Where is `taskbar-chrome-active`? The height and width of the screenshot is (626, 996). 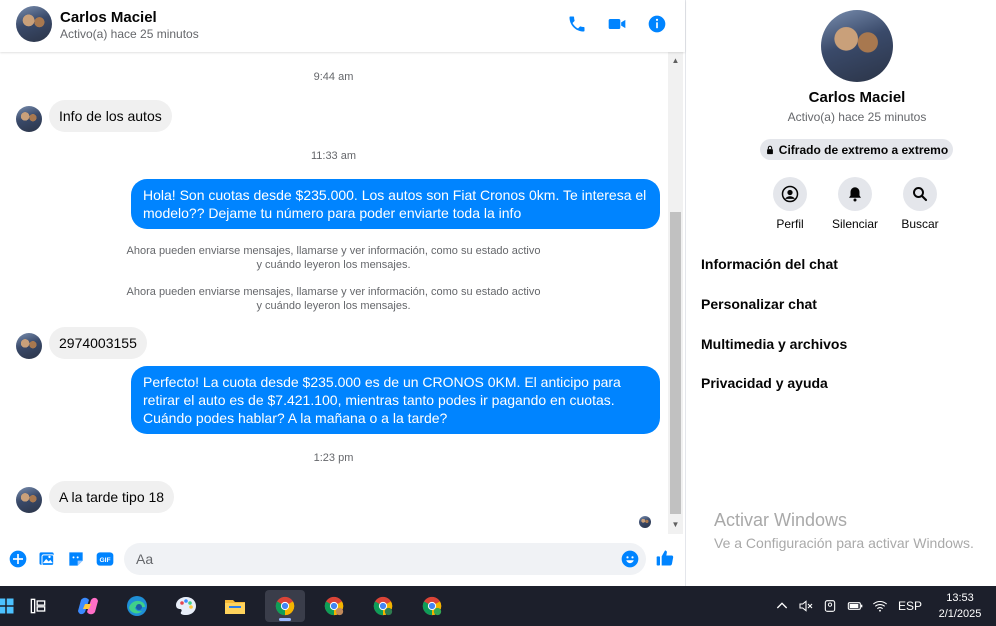 taskbar-chrome-active is located at coordinates (285, 606).